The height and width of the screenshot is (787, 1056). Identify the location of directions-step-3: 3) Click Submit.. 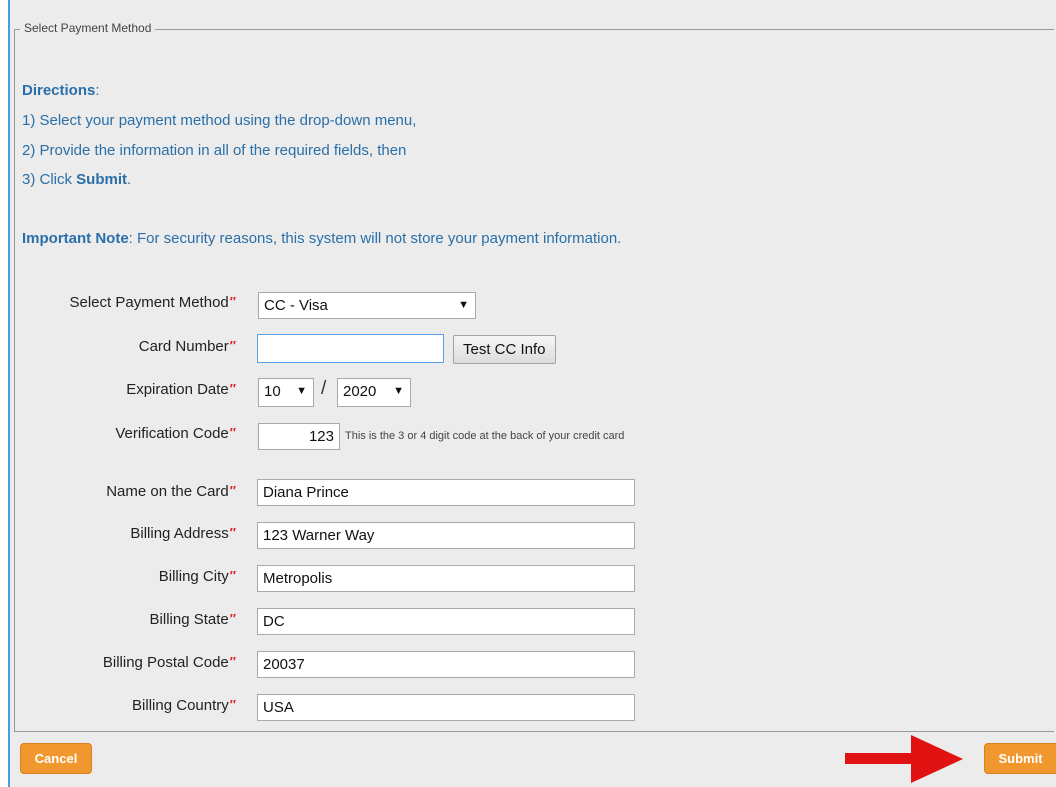
(76, 179).